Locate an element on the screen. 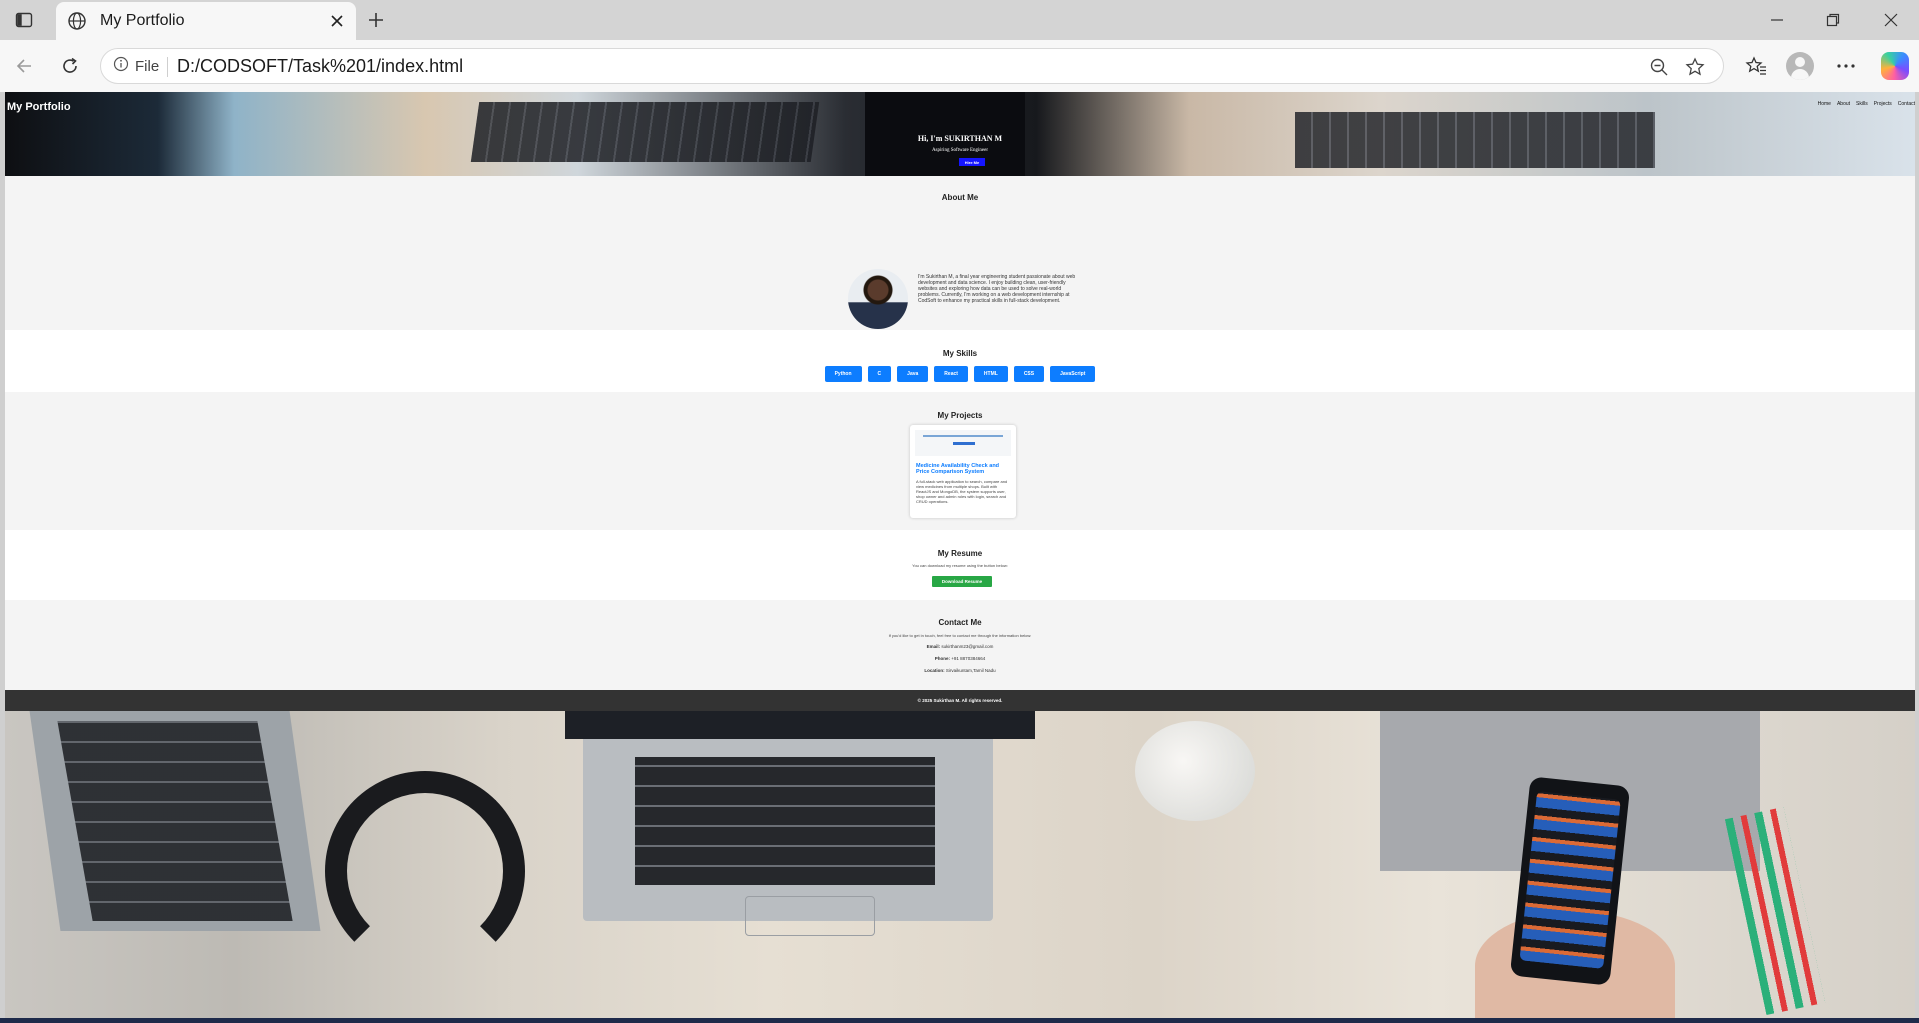 This screenshot has height=1023, width=1919. location-value: Sirvaikuntam,Tamil Nadu is located at coordinates (970, 670).